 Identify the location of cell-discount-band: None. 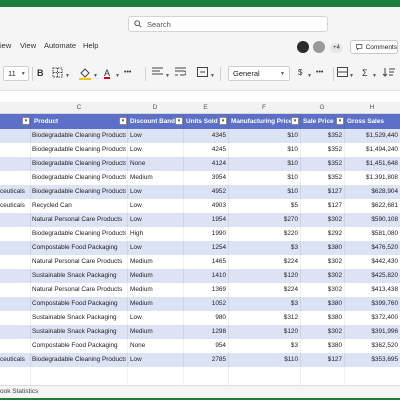
(156, 164).